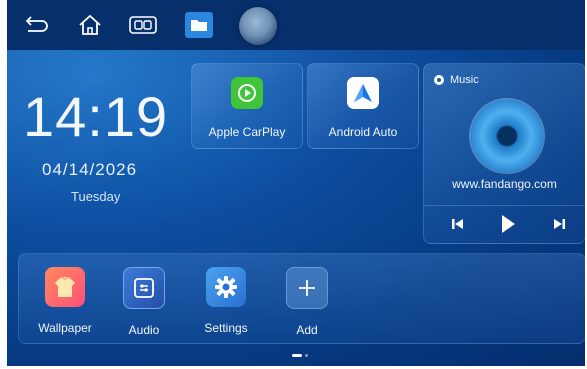 This screenshot has height=369, width=587. Describe the element at coordinates (296, 25) in the screenshot. I see `status-bar` at that location.